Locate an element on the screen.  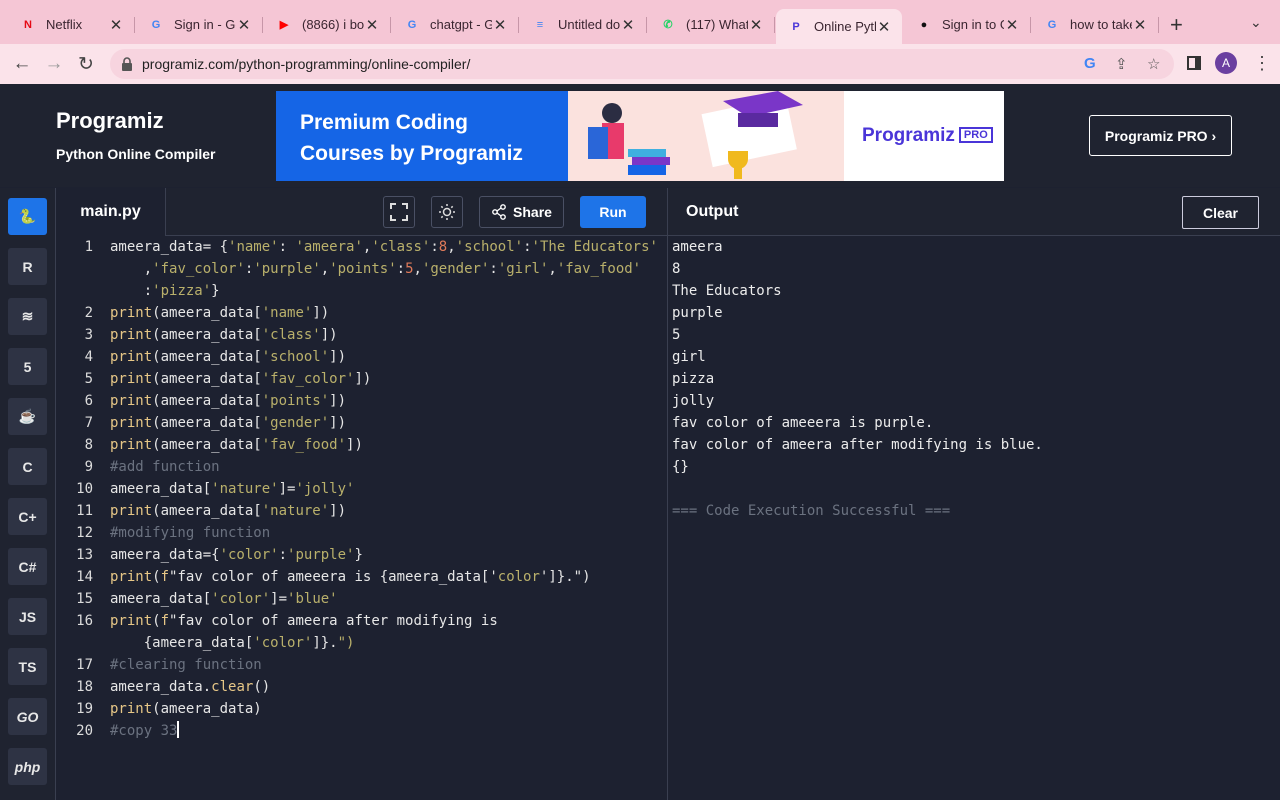
browser-tab: ▶ (8866) i bo ✕ is located at coordinates (327, 24).